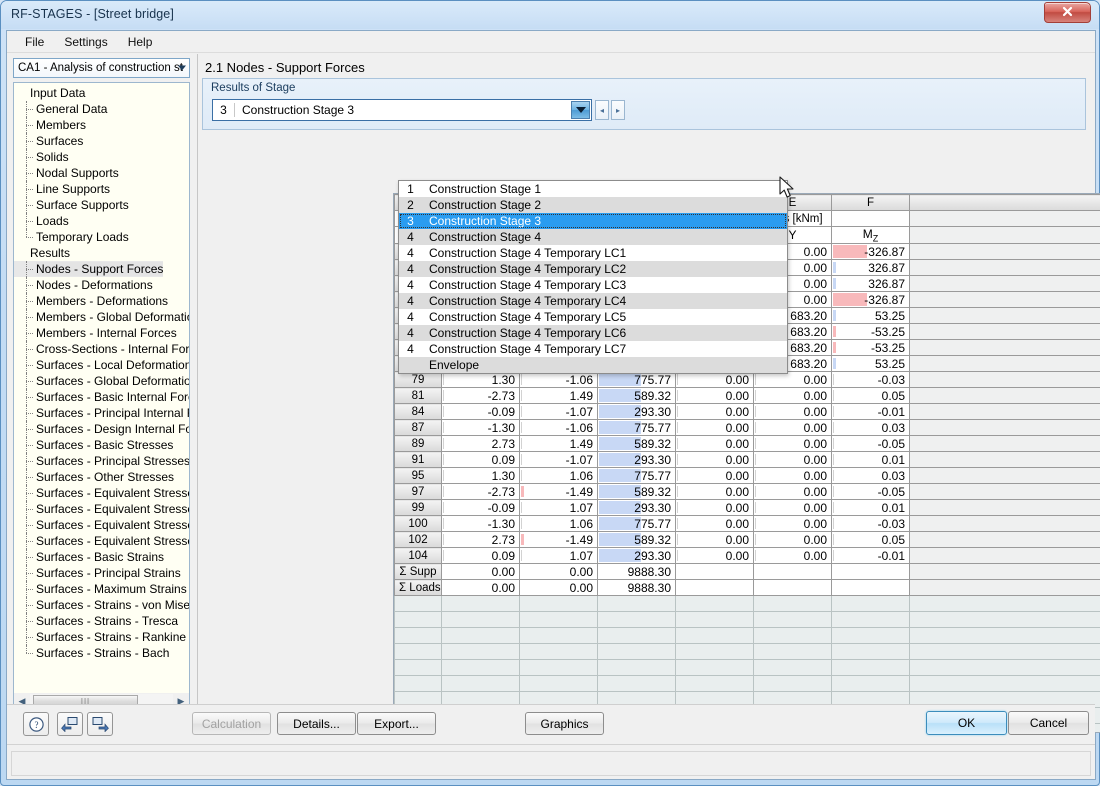  Describe the element at coordinates (101, 653) in the screenshot. I see `tree-item-surfaces-strains-bach: Surfaces - Strains - Bach` at that location.